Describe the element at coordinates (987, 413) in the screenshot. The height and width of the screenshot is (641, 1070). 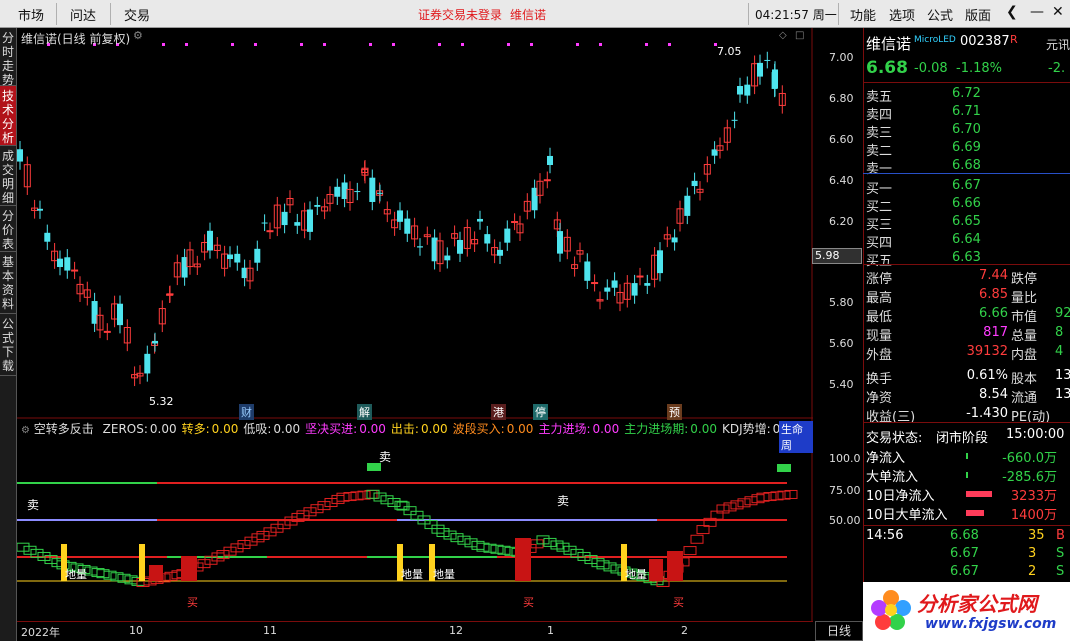
I see `stat-value: -1.430` at that location.